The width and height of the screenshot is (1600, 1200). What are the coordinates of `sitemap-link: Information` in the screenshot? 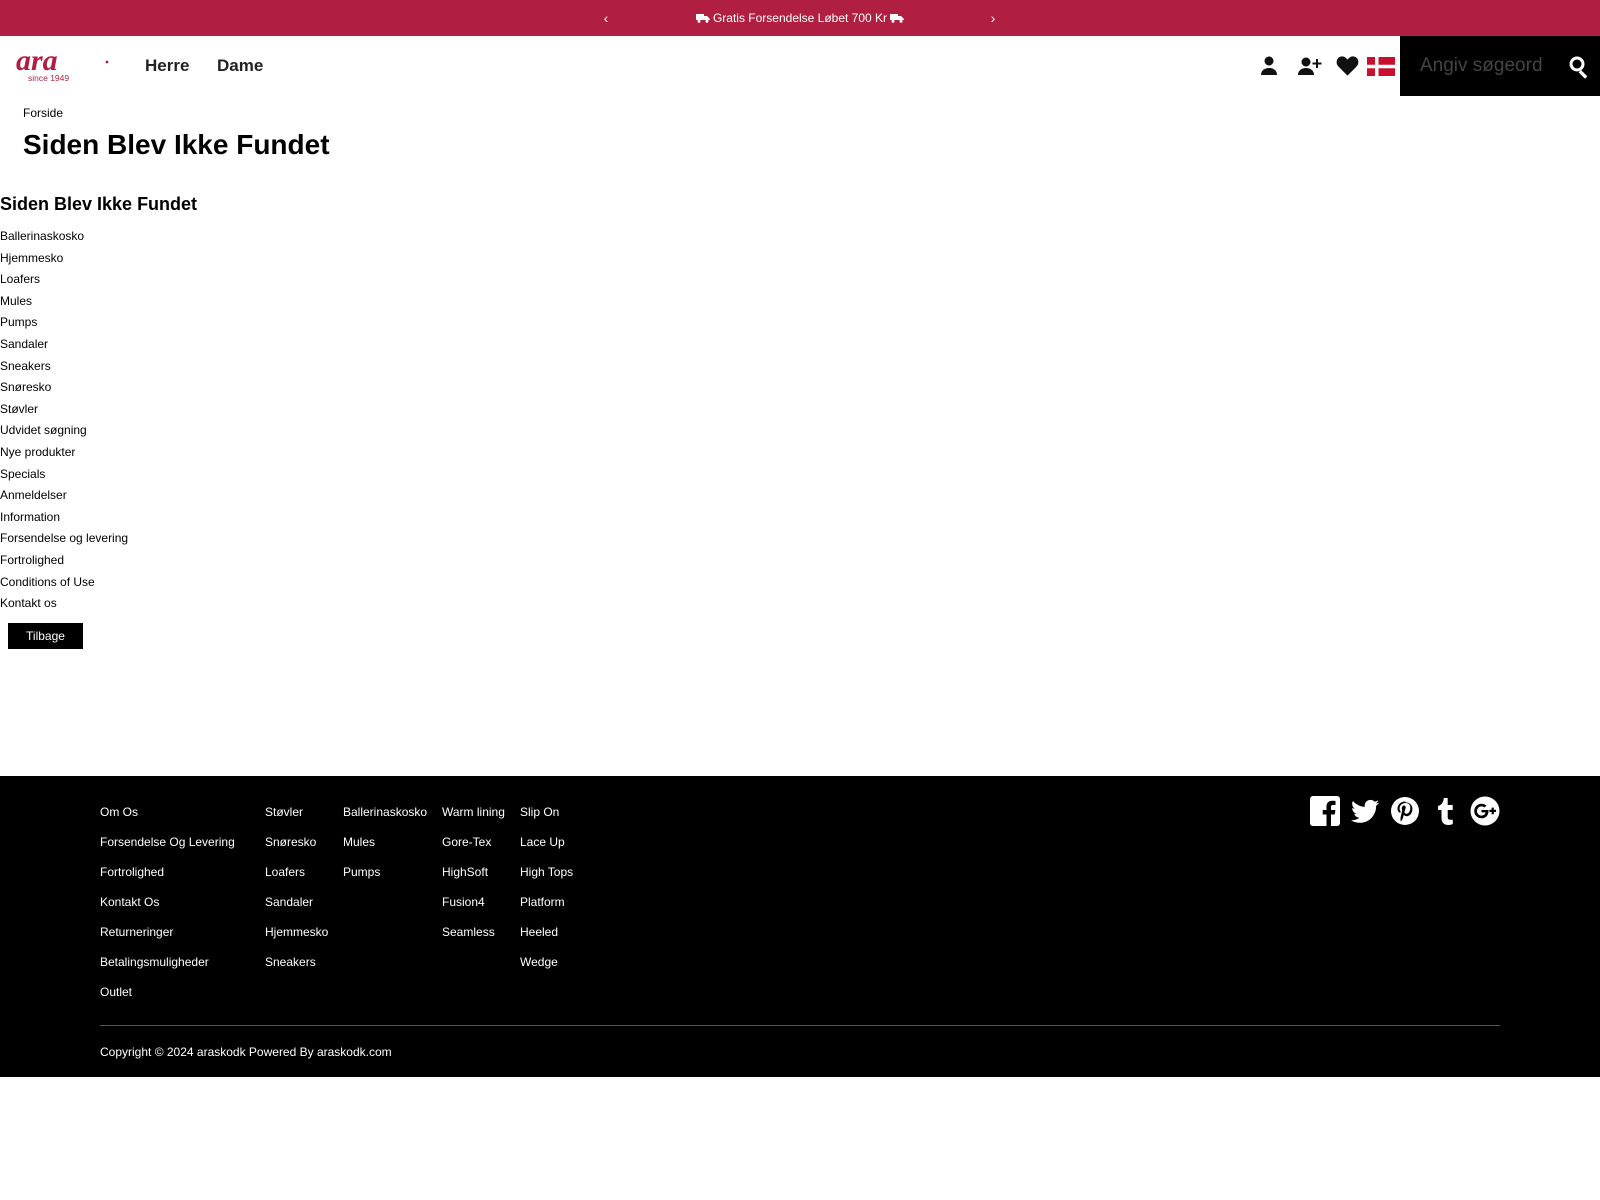 It's located at (64, 518).